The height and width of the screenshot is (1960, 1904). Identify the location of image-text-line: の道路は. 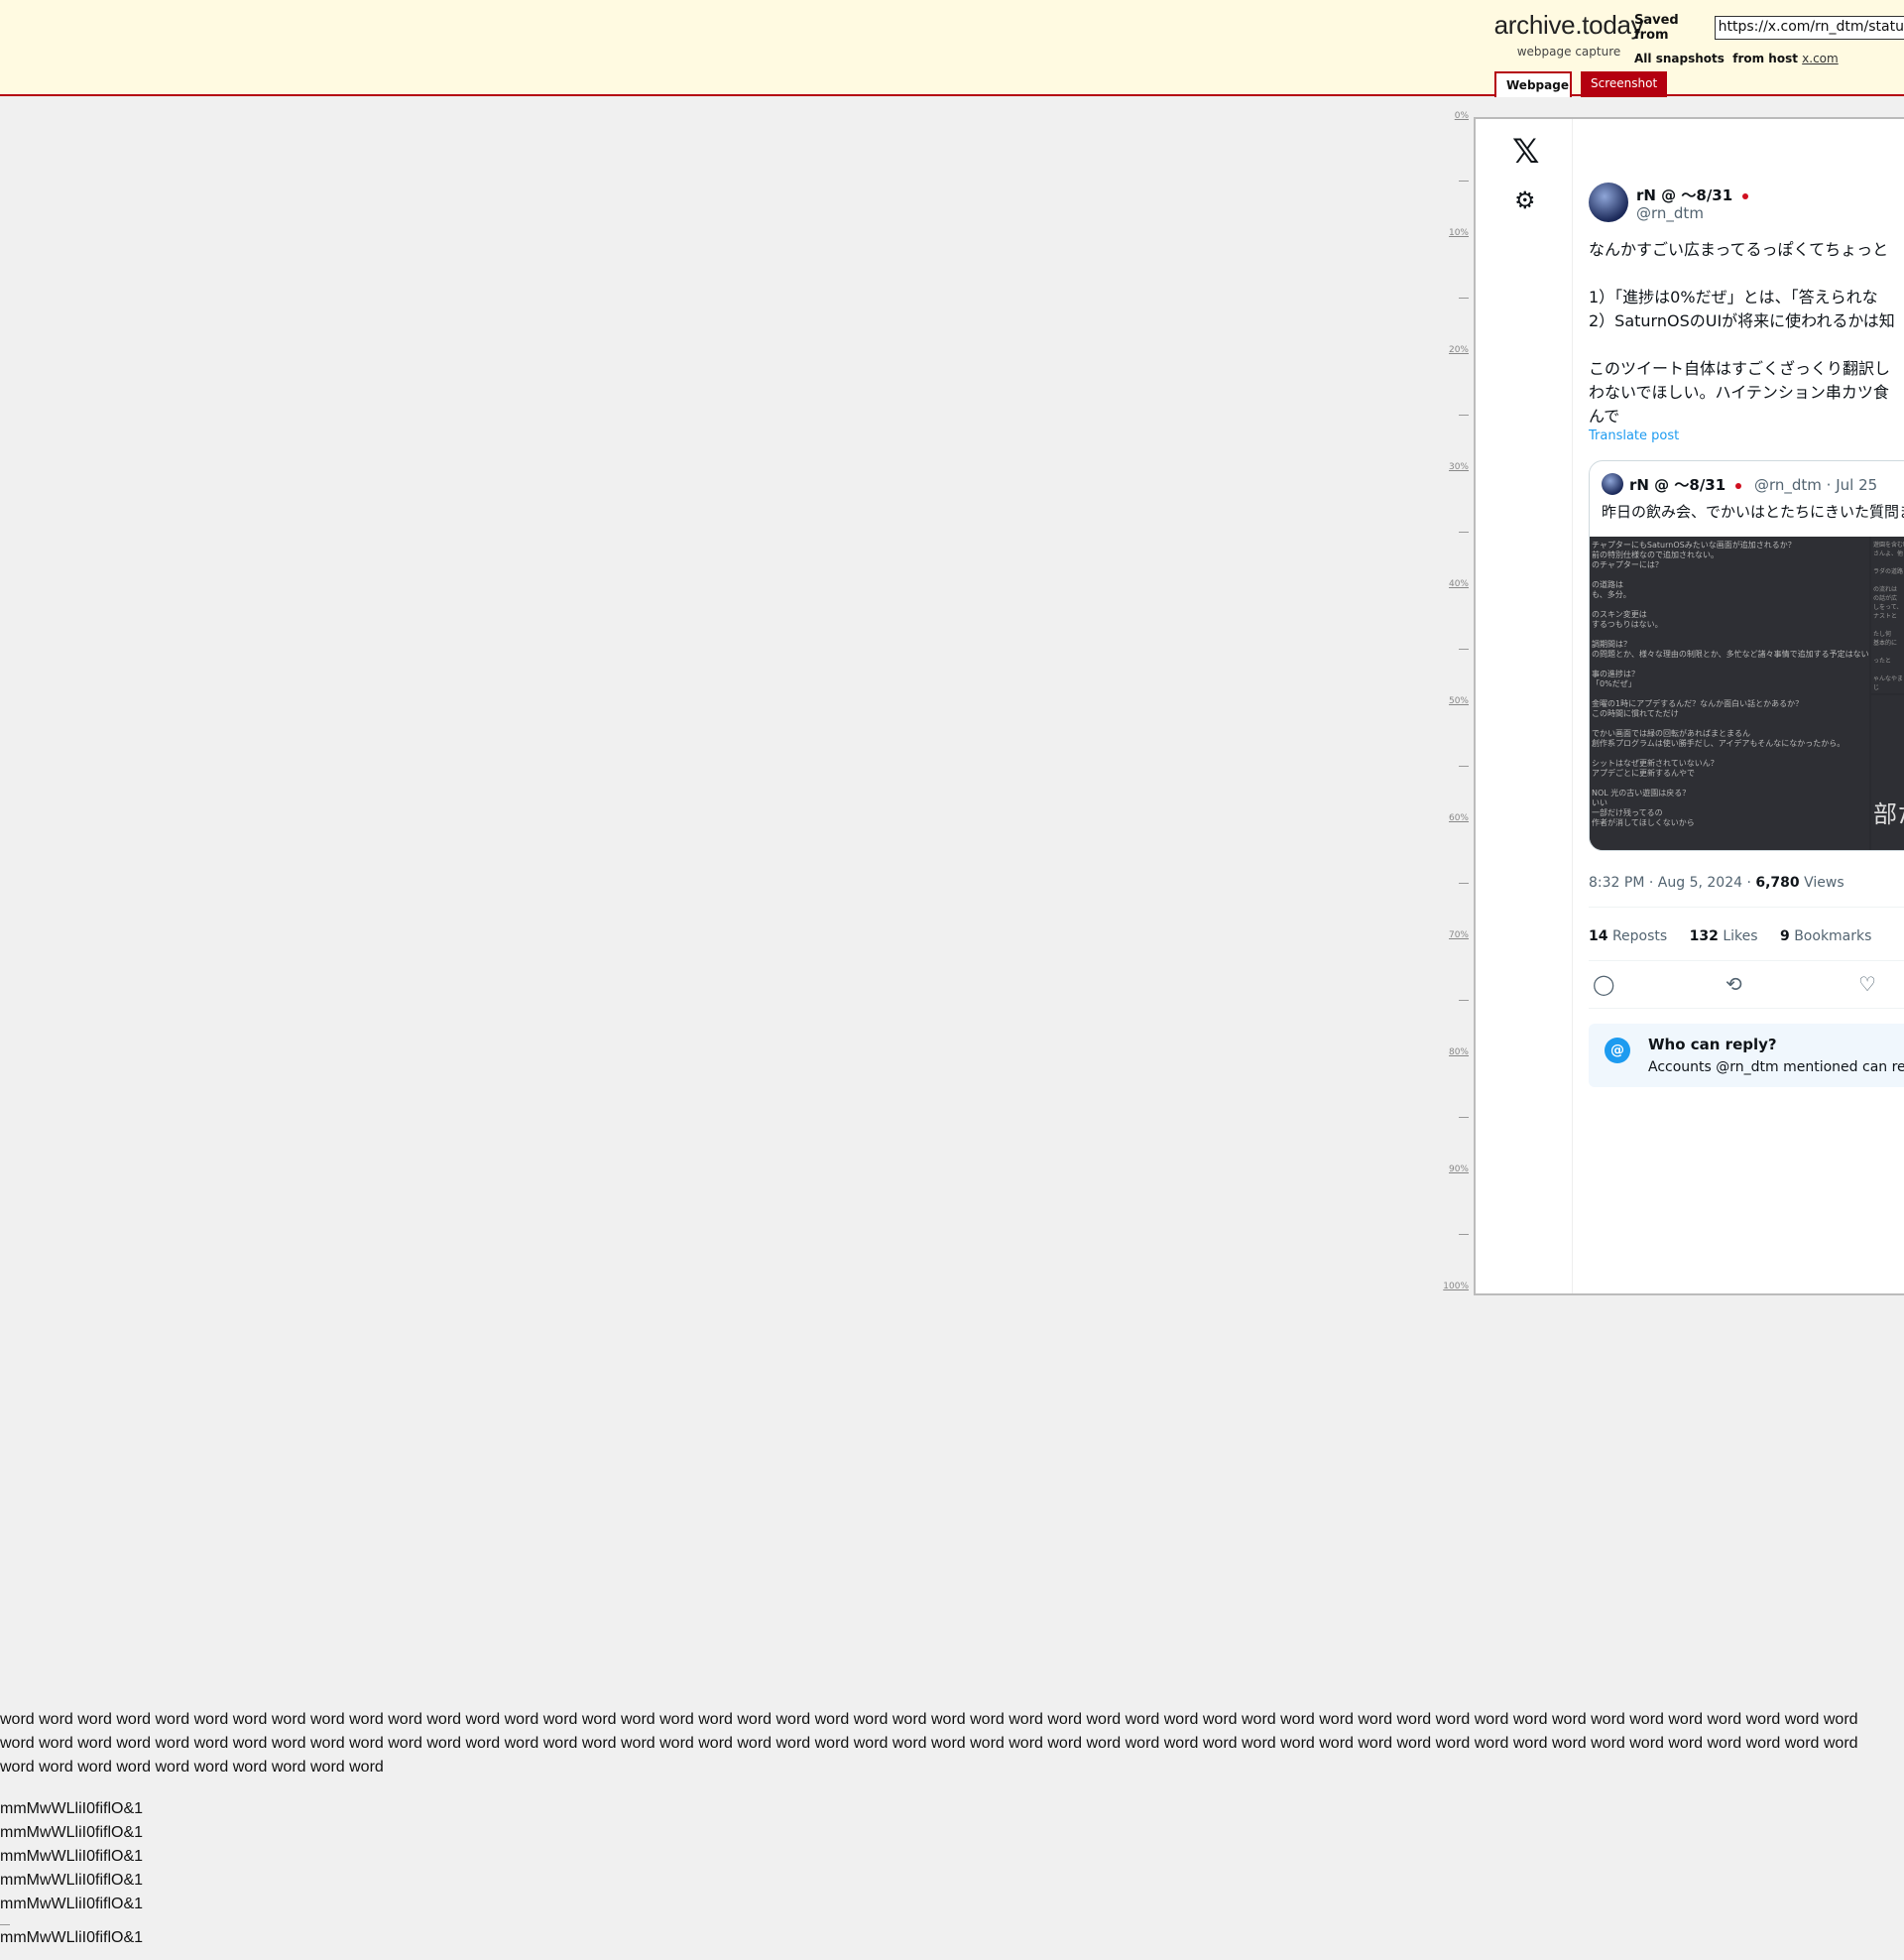
(1607, 584).